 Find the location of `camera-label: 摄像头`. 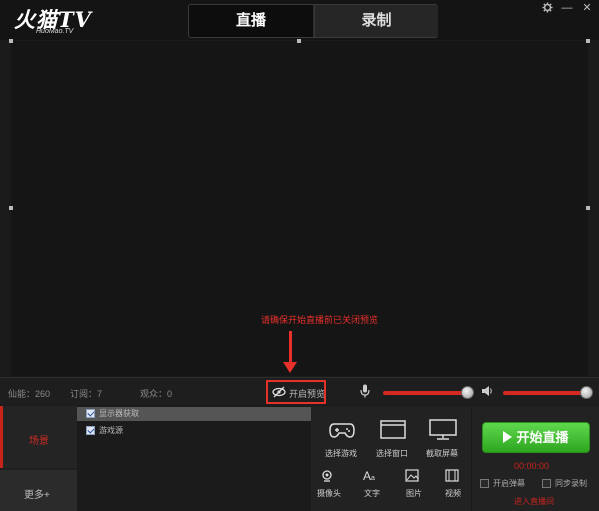

camera-label: 摄像头 is located at coordinates (329, 493).